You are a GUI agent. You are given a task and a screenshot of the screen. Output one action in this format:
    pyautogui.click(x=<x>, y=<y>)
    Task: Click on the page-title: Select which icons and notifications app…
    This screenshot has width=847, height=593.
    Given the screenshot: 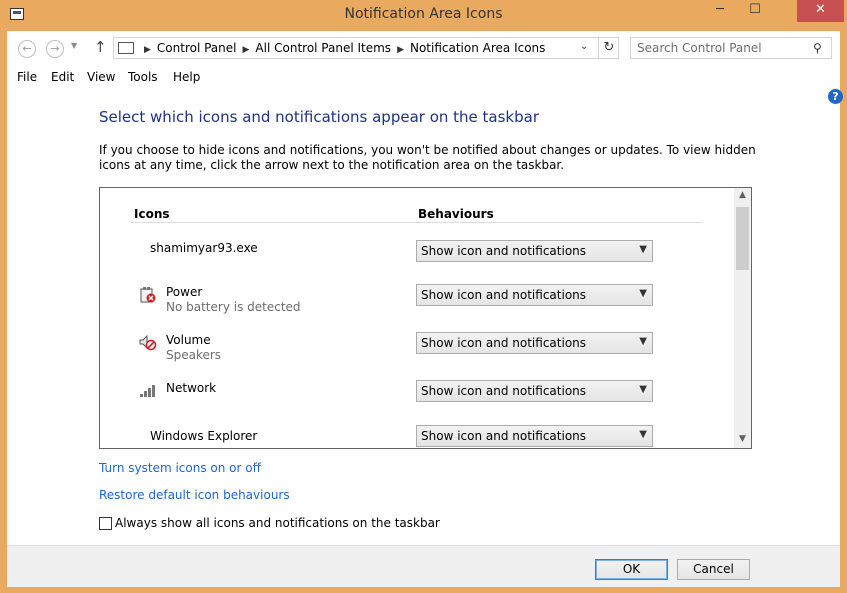 What is the action you would take?
    pyautogui.click(x=319, y=117)
    